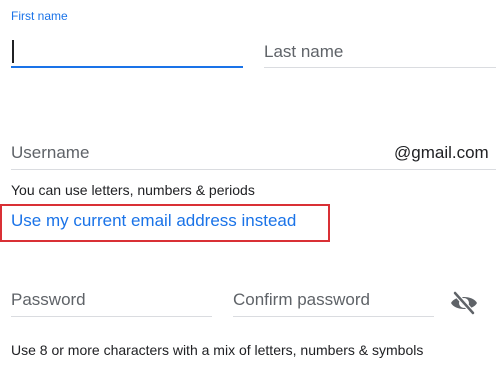 This screenshot has height=380, width=496. I want to click on password-input, so click(109, 300).